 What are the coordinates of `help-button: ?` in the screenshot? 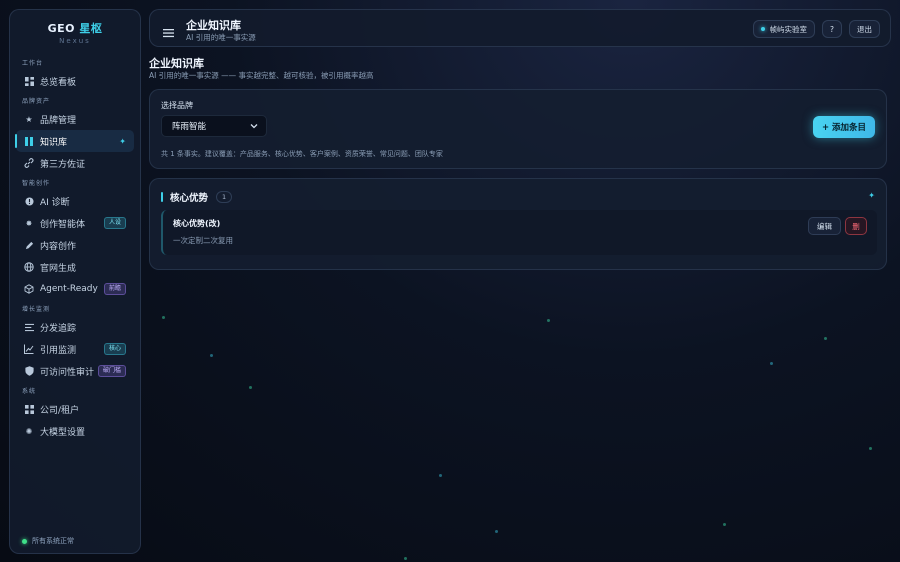 It's located at (832, 29).